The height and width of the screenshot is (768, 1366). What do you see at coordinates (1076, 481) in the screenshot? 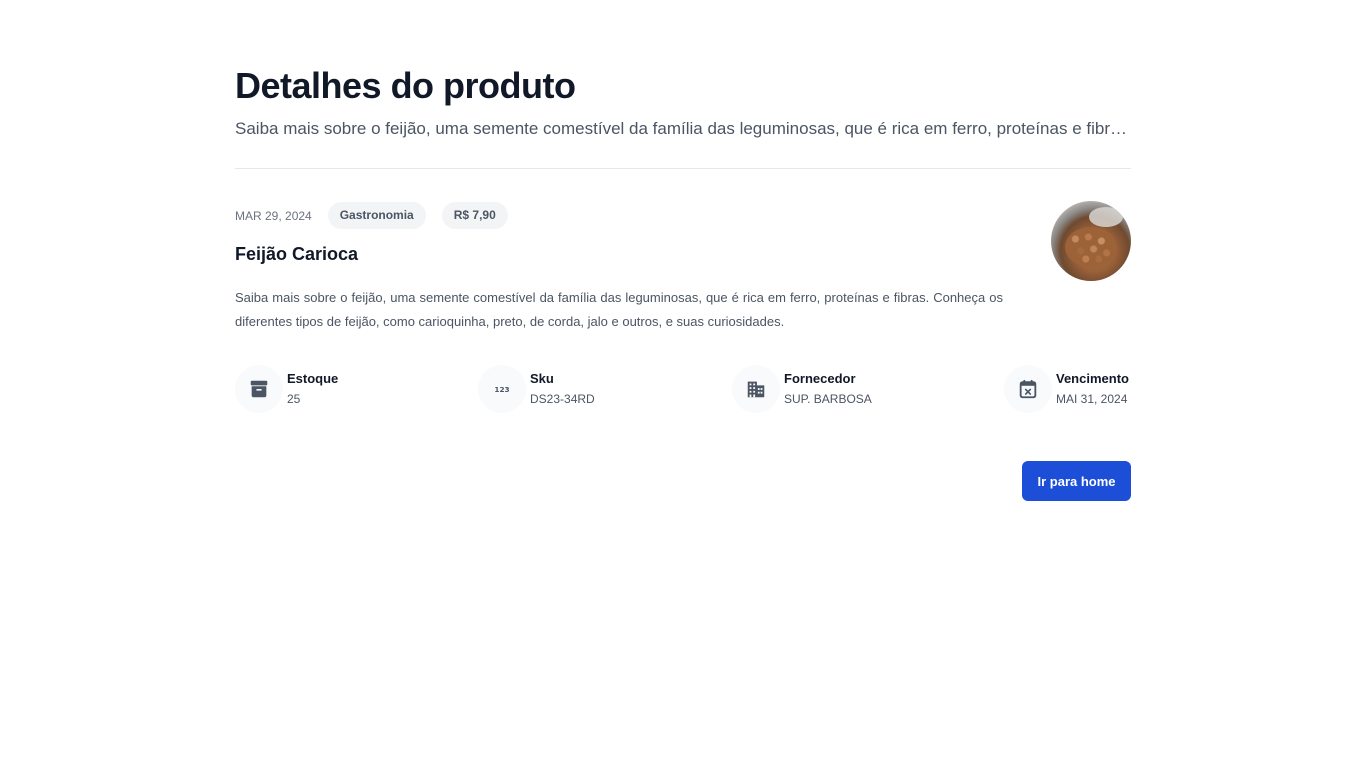
I see `go-home-button: Ir para home` at bounding box center [1076, 481].